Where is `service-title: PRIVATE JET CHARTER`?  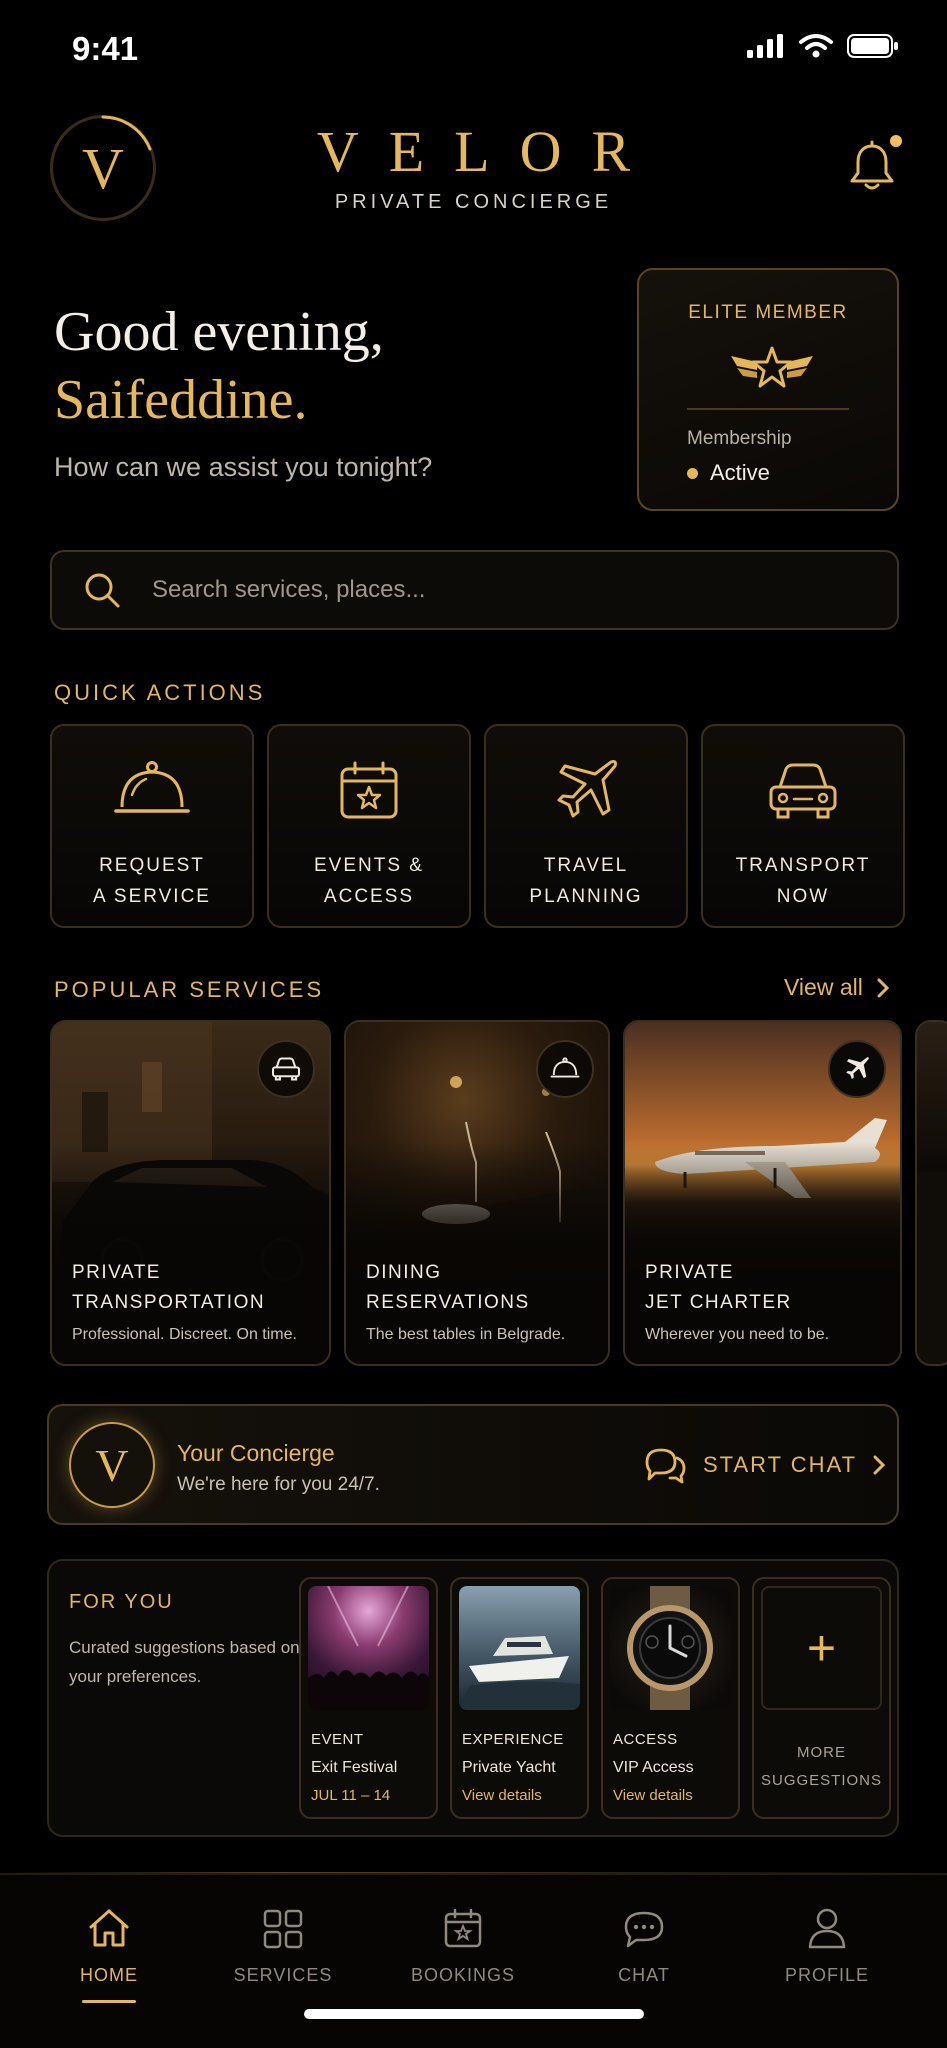 service-title: PRIVATE JET CHARTER is located at coordinates (718, 1287).